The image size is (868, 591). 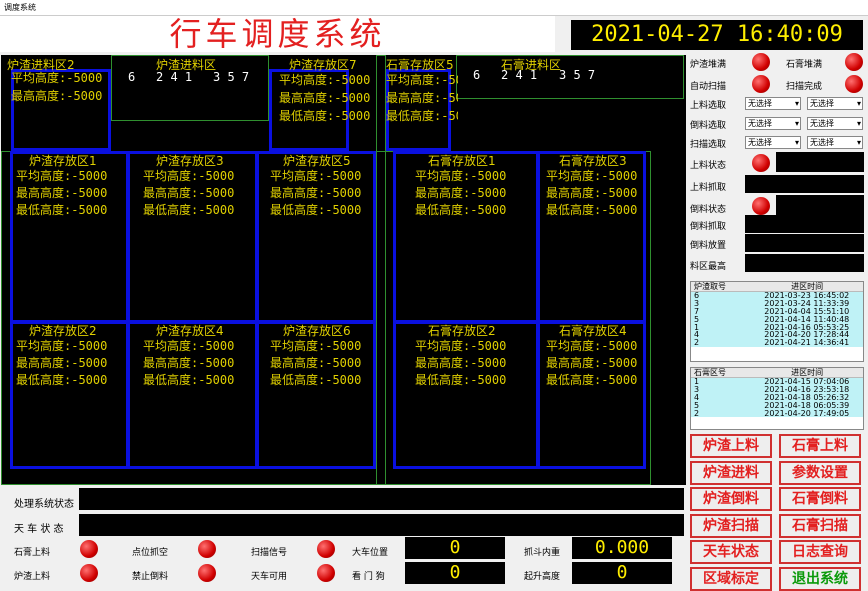 I want to click on zone-name: 炉渣存放区7, so click(x=323, y=65).